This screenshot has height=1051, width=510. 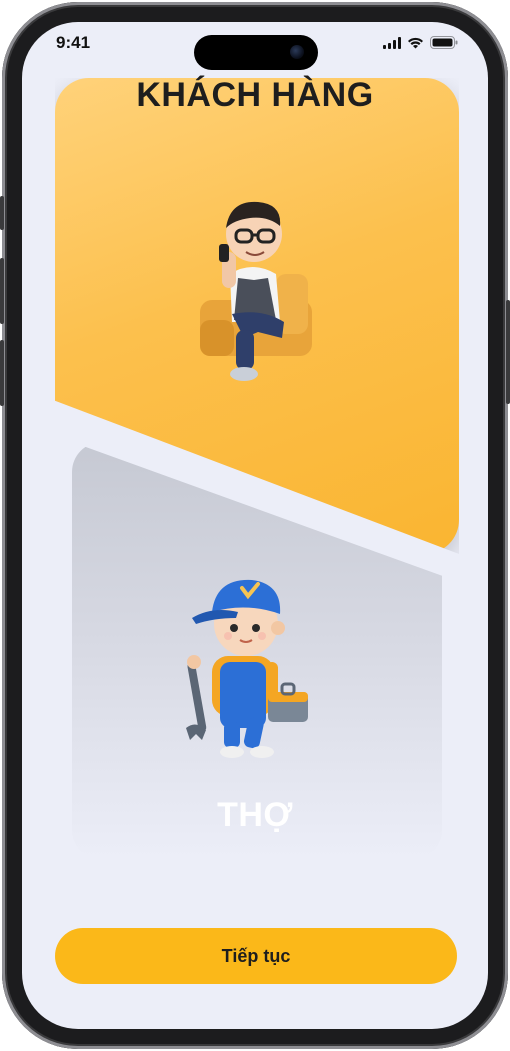 I want to click on volume-up-button, so click(x=2, y=291).